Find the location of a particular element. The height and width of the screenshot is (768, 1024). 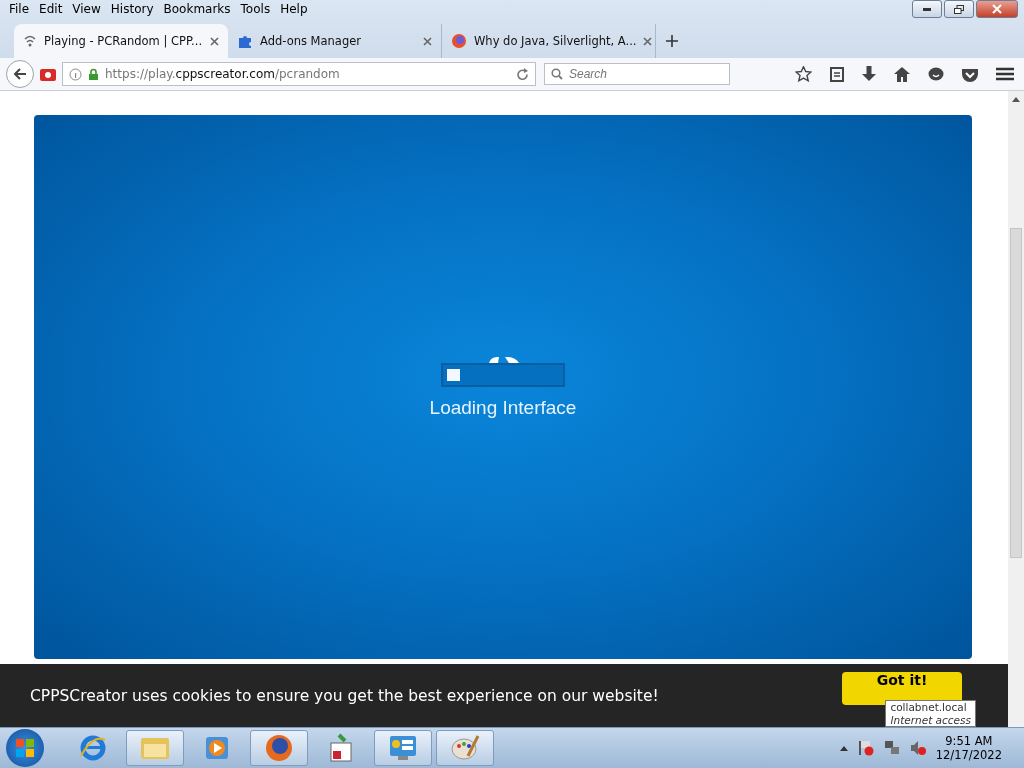

menu-item: Help is located at coordinates (294, 9).